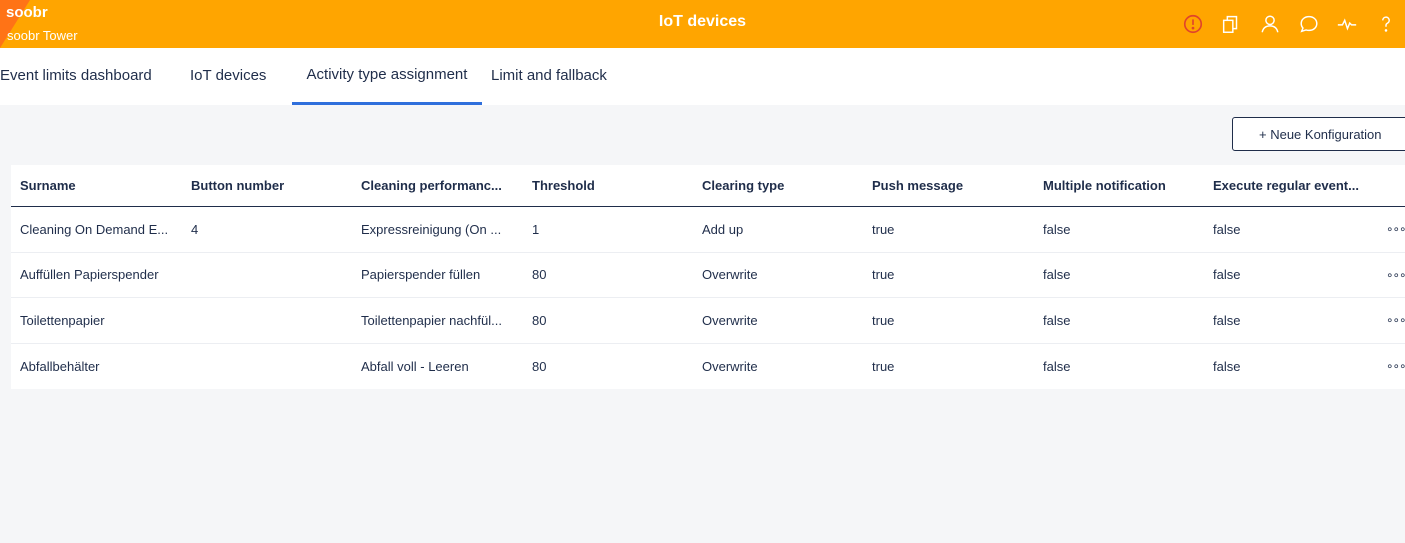 The image size is (1405, 543). I want to click on chat-icon, so click(1308, 24).